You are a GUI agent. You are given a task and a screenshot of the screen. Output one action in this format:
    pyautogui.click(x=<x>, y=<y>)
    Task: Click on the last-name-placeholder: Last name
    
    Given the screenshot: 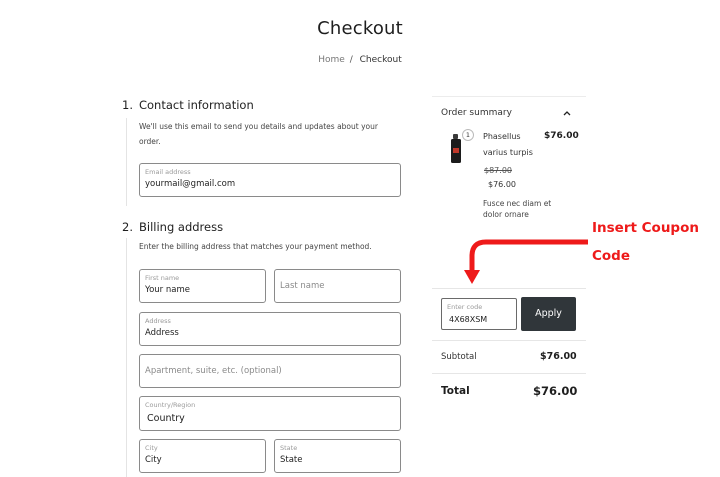 What is the action you would take?
    pyautogui.click(x=302, y=286)
    